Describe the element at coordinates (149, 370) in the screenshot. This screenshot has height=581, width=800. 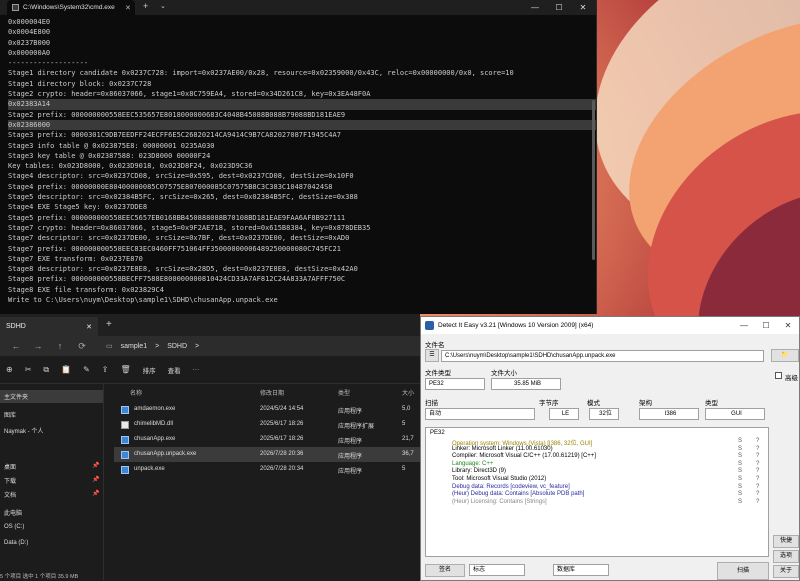
I see `sort-button: 排序` at that location.